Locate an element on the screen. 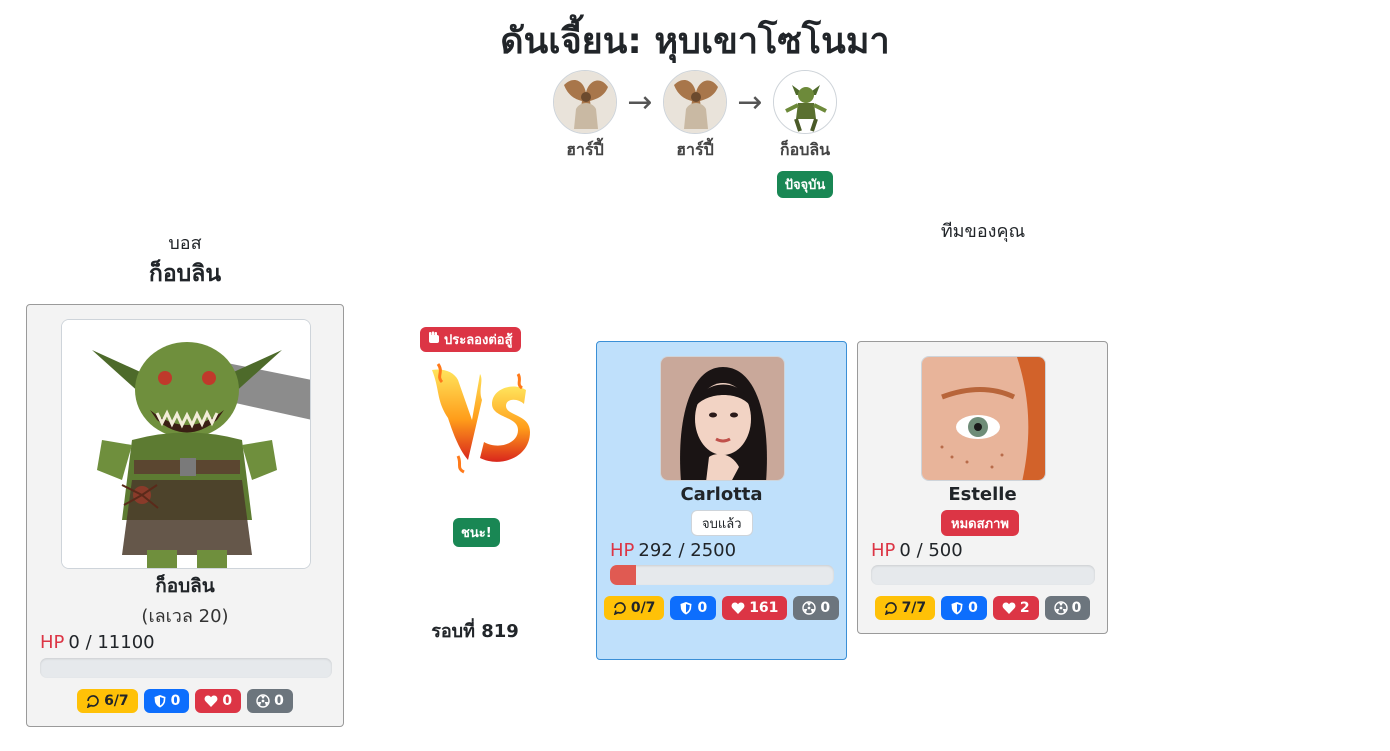  boss-name: ก็อบลิน is located at coordinates (185, 586).